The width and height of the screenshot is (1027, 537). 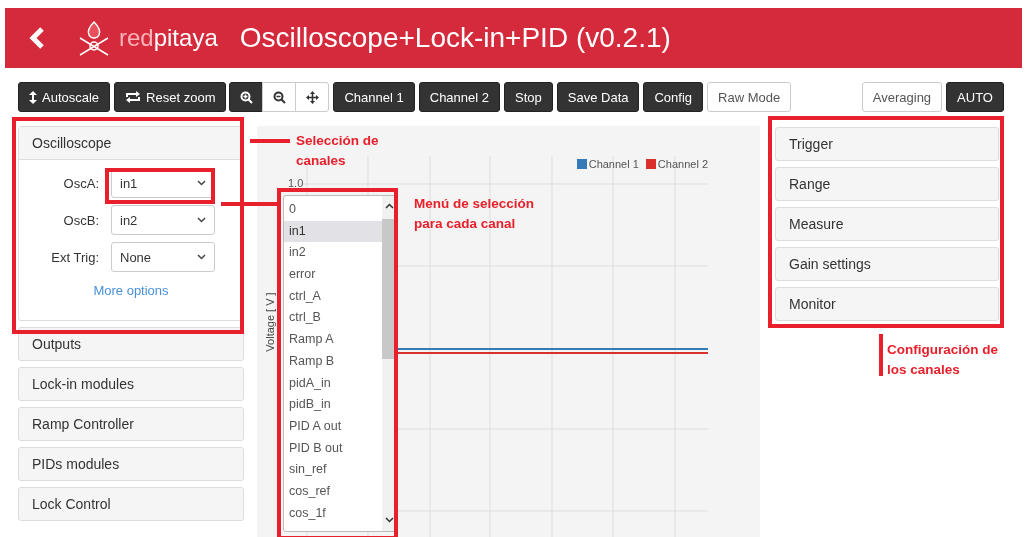 What do you see at coordinates (333, 513) in the screenshot?
I see `dropdown-option: cos_1f` at bounding box center [333, 513].